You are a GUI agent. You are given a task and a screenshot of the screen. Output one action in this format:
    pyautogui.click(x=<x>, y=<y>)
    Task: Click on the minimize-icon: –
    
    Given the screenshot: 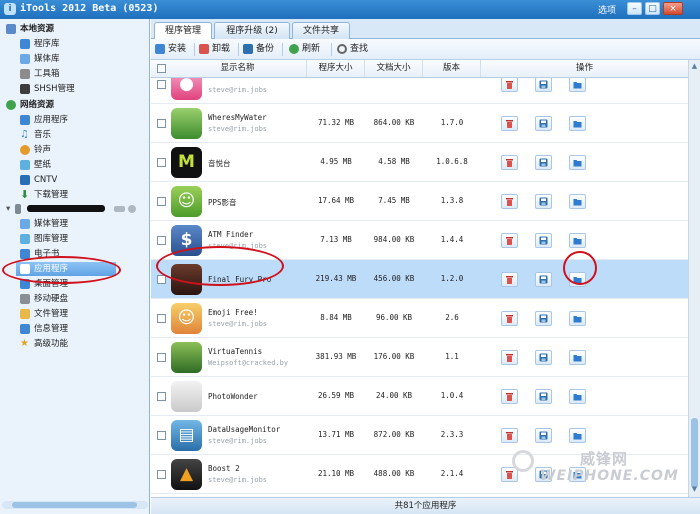 What is the action you would take?
    pyautogui.click(x=634, y=8)
    